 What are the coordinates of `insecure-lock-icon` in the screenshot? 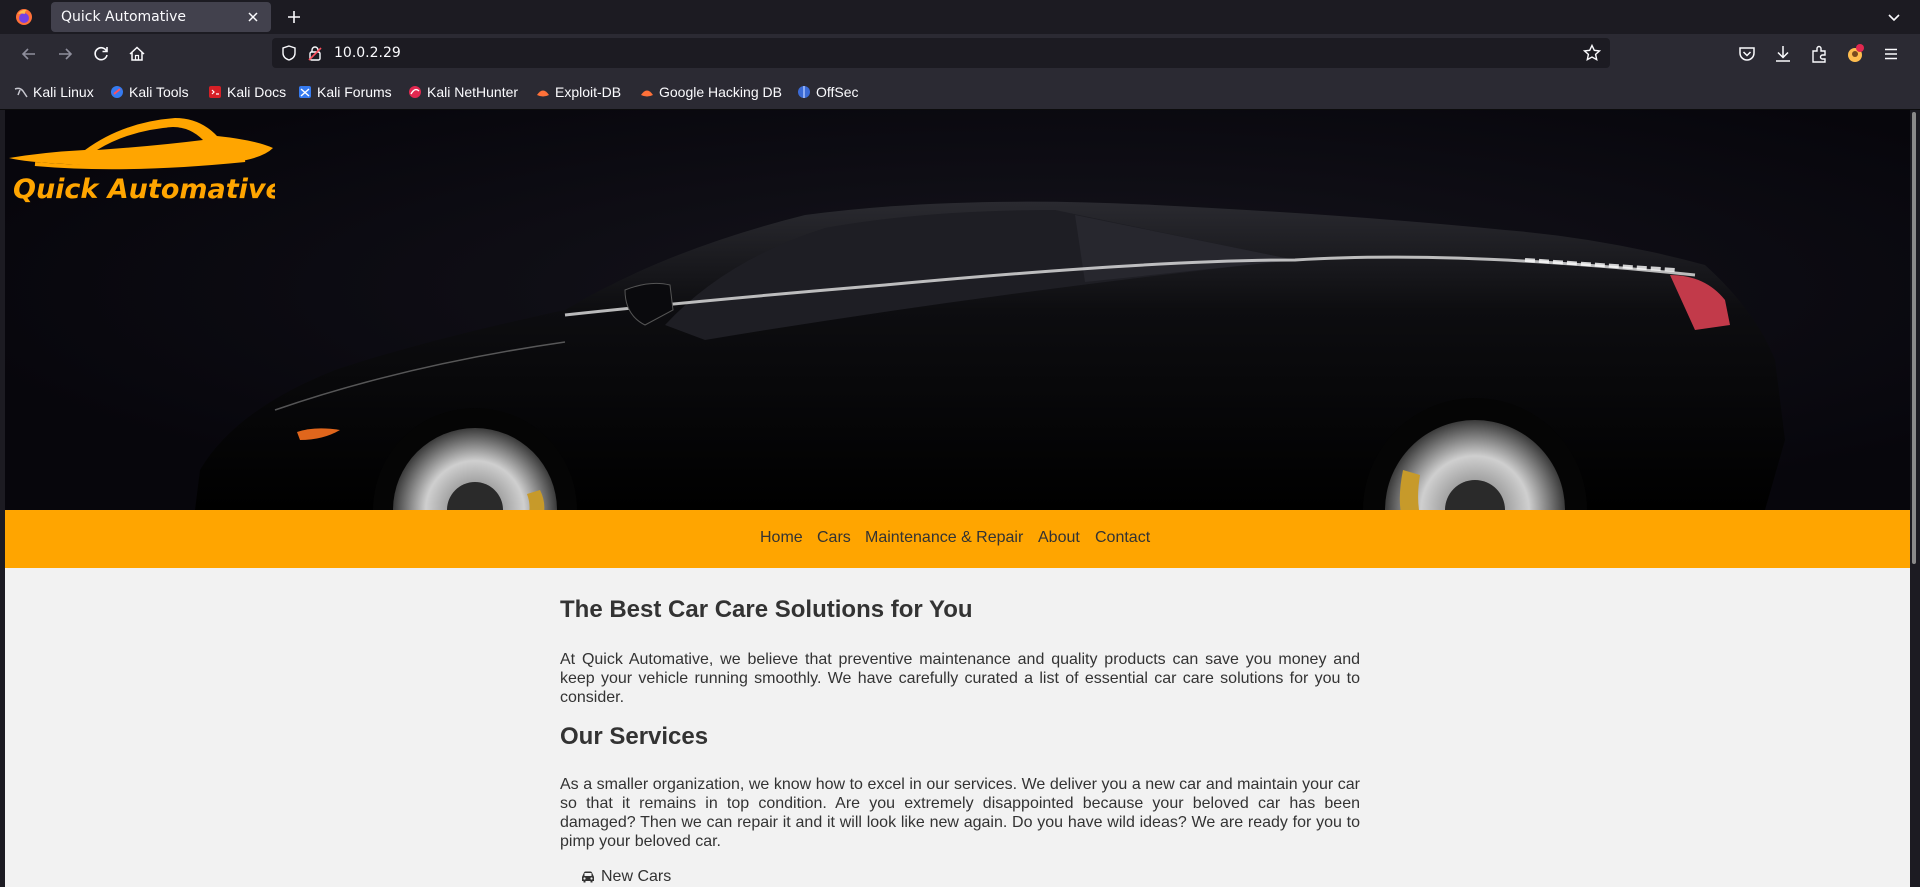 It's located at (315, 53).